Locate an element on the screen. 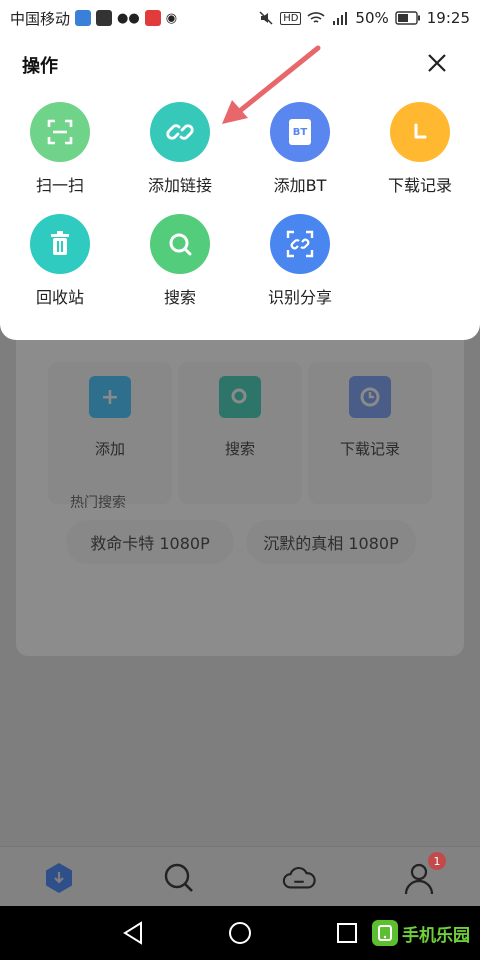  home-icon is located at coordinates (240, 933).